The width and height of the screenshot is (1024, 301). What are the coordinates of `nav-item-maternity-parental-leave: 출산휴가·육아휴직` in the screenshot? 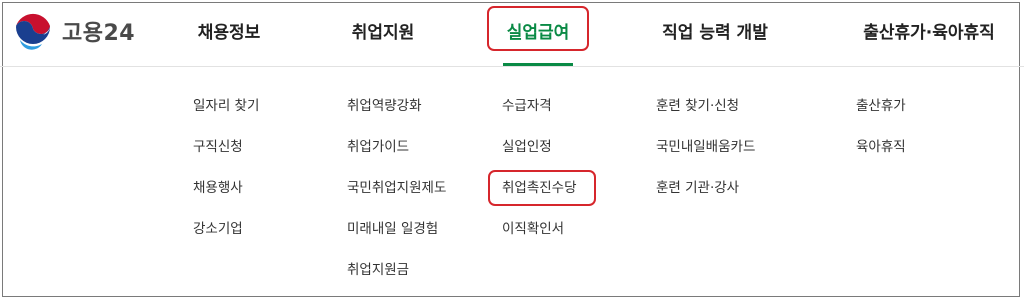 It's located at (929, 31).